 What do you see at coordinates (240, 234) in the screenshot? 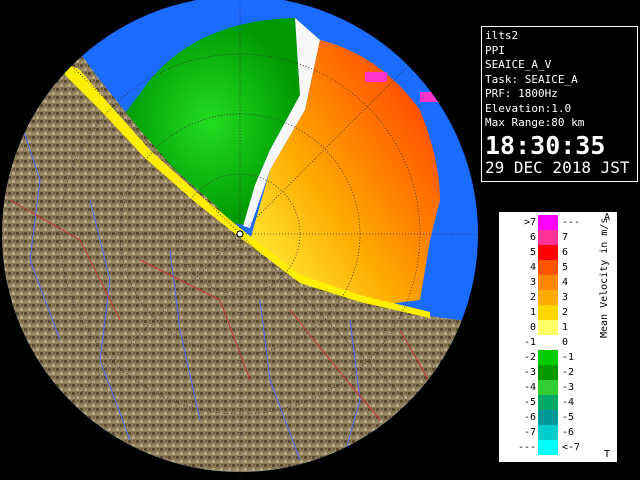
I see `radar-site-marker` at bounding box center [240, 234].